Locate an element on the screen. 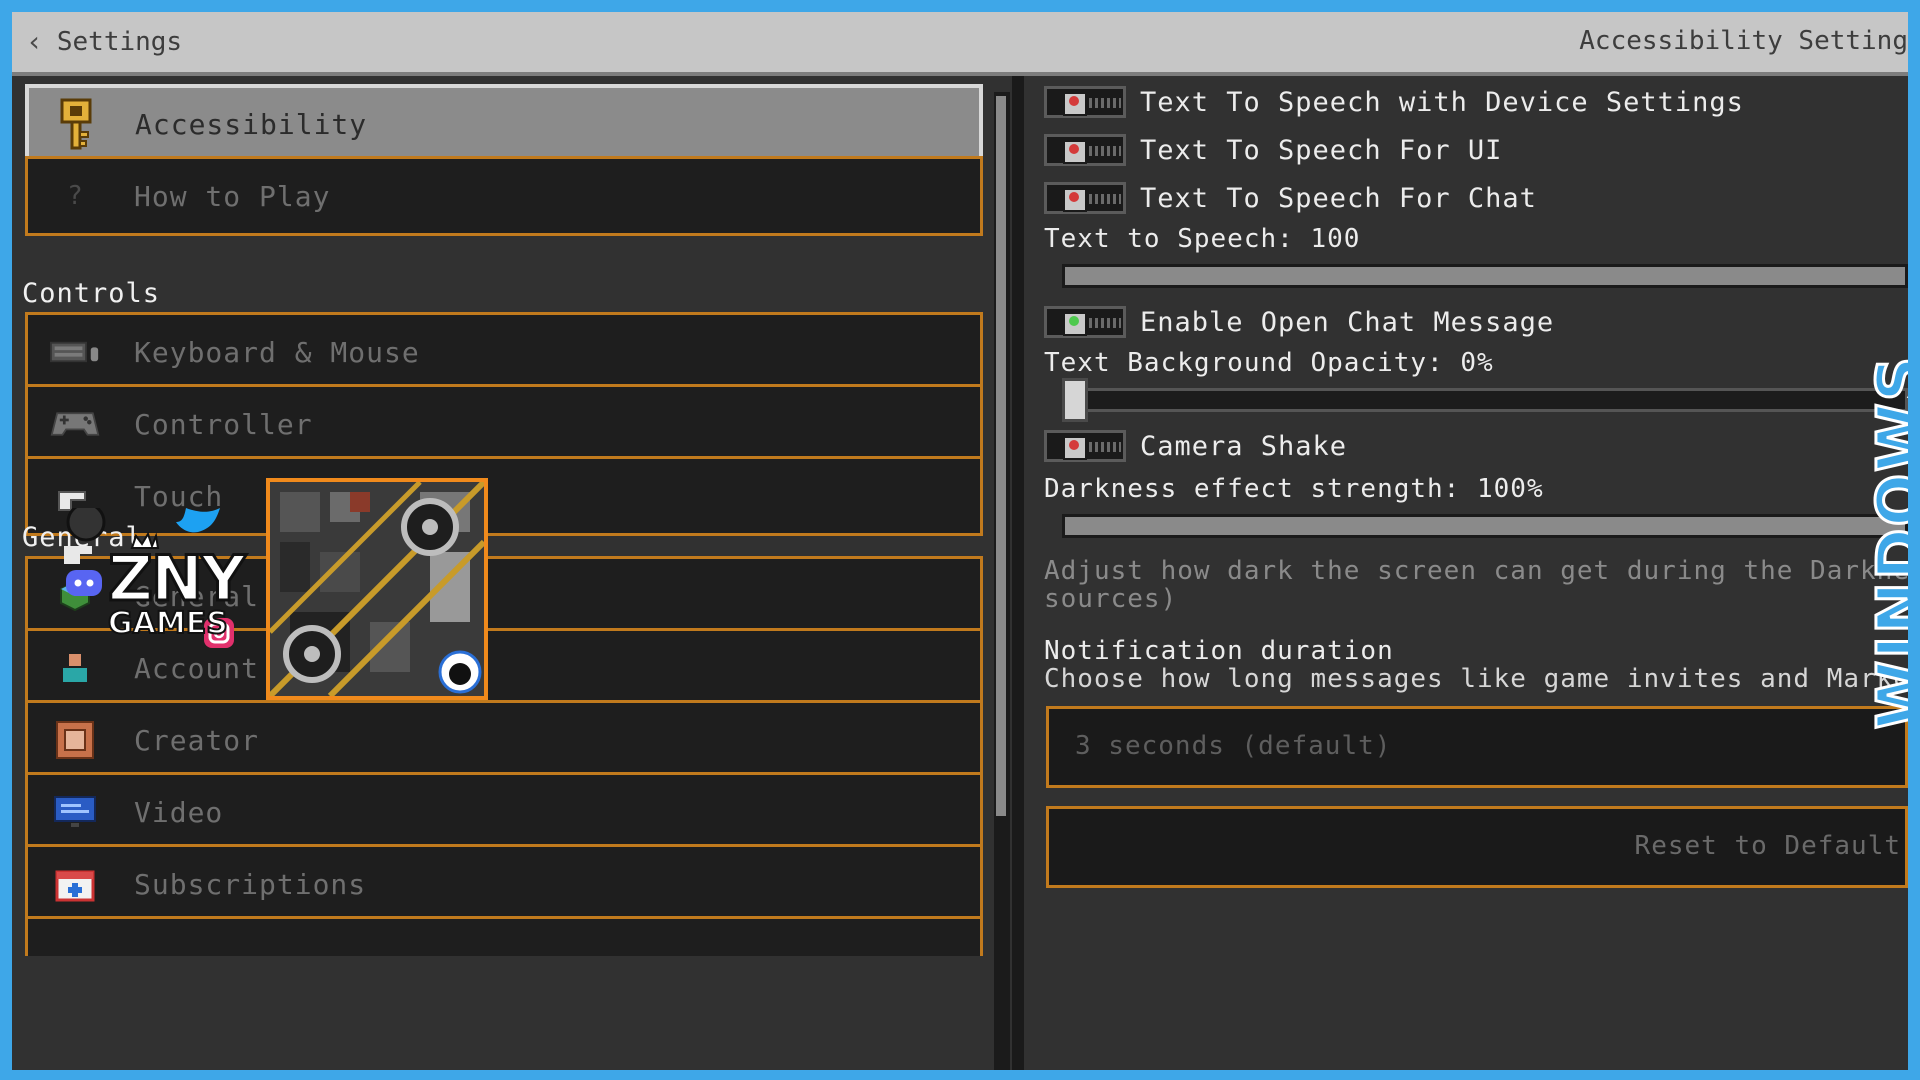 The height and width of the screenshot is (1080, 1920). sidebar-item-label: Keyboard & Mouse is located at coordinates (277, 352).